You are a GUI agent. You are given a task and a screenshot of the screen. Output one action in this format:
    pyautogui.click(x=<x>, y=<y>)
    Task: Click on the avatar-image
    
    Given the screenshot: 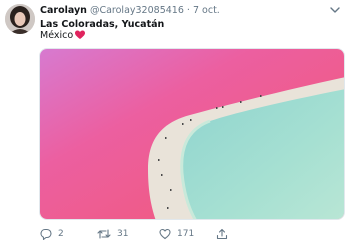 What is the action you would take?
    pyautogui.click(x=20, y=19)
    